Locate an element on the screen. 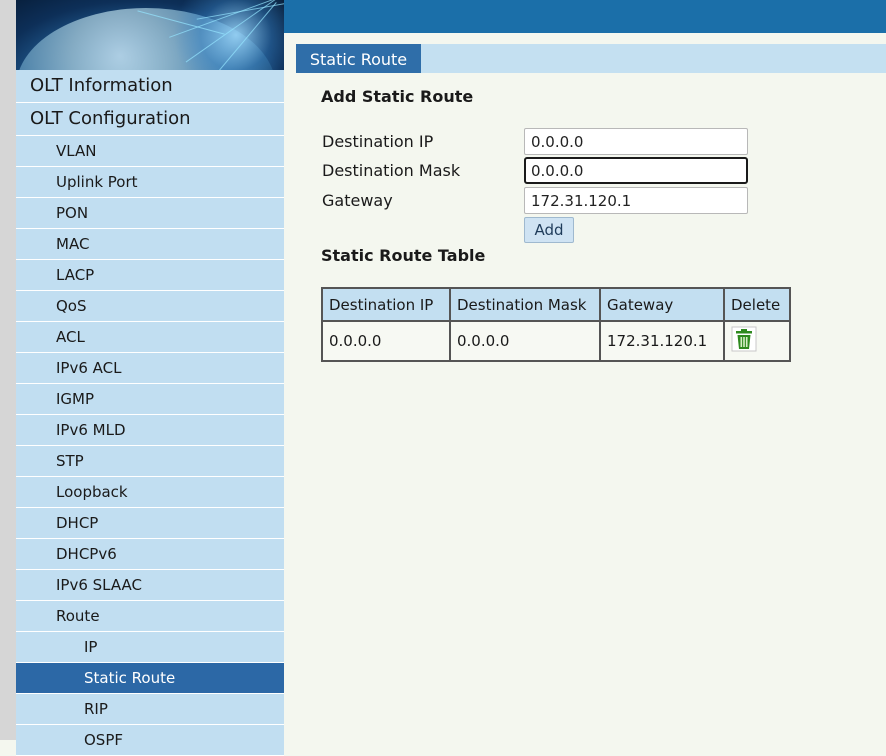 The image size is (886, 756). sidebar-item-ipv6-acl: IPv6 ACL is located at coordinates (150, 368).